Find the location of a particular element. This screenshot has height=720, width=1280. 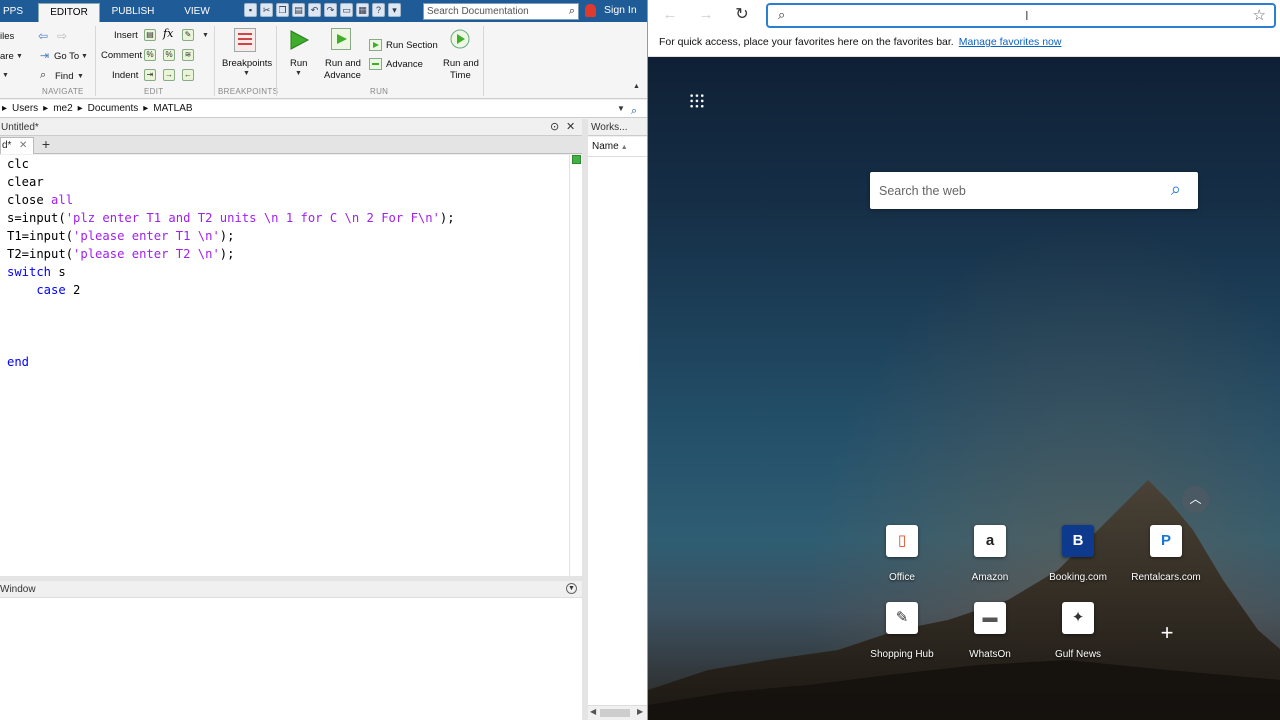

top-site-tile: a Amazon is located at coordinates (990, 562).